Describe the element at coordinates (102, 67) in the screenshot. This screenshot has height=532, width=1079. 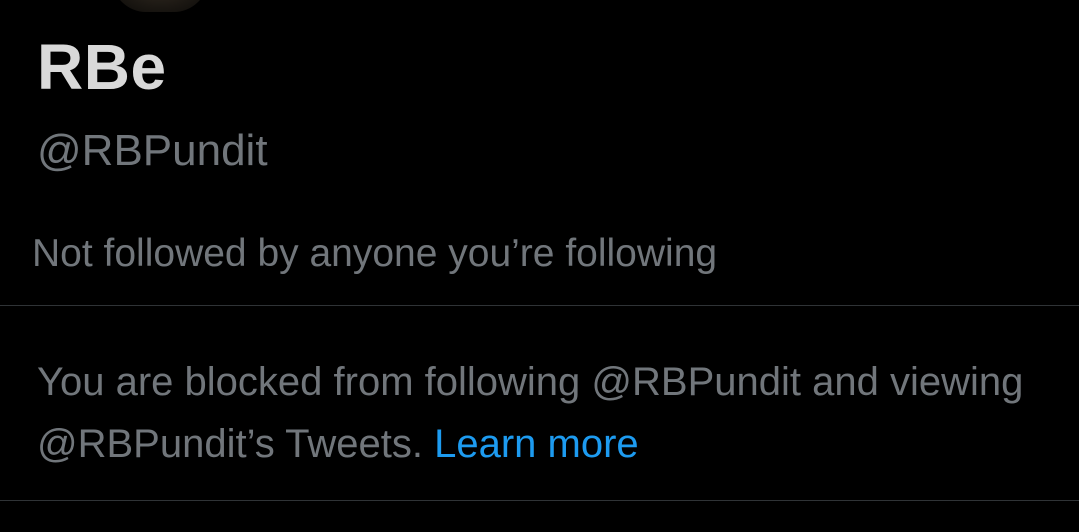
I see `display-name: RBe` at that location.